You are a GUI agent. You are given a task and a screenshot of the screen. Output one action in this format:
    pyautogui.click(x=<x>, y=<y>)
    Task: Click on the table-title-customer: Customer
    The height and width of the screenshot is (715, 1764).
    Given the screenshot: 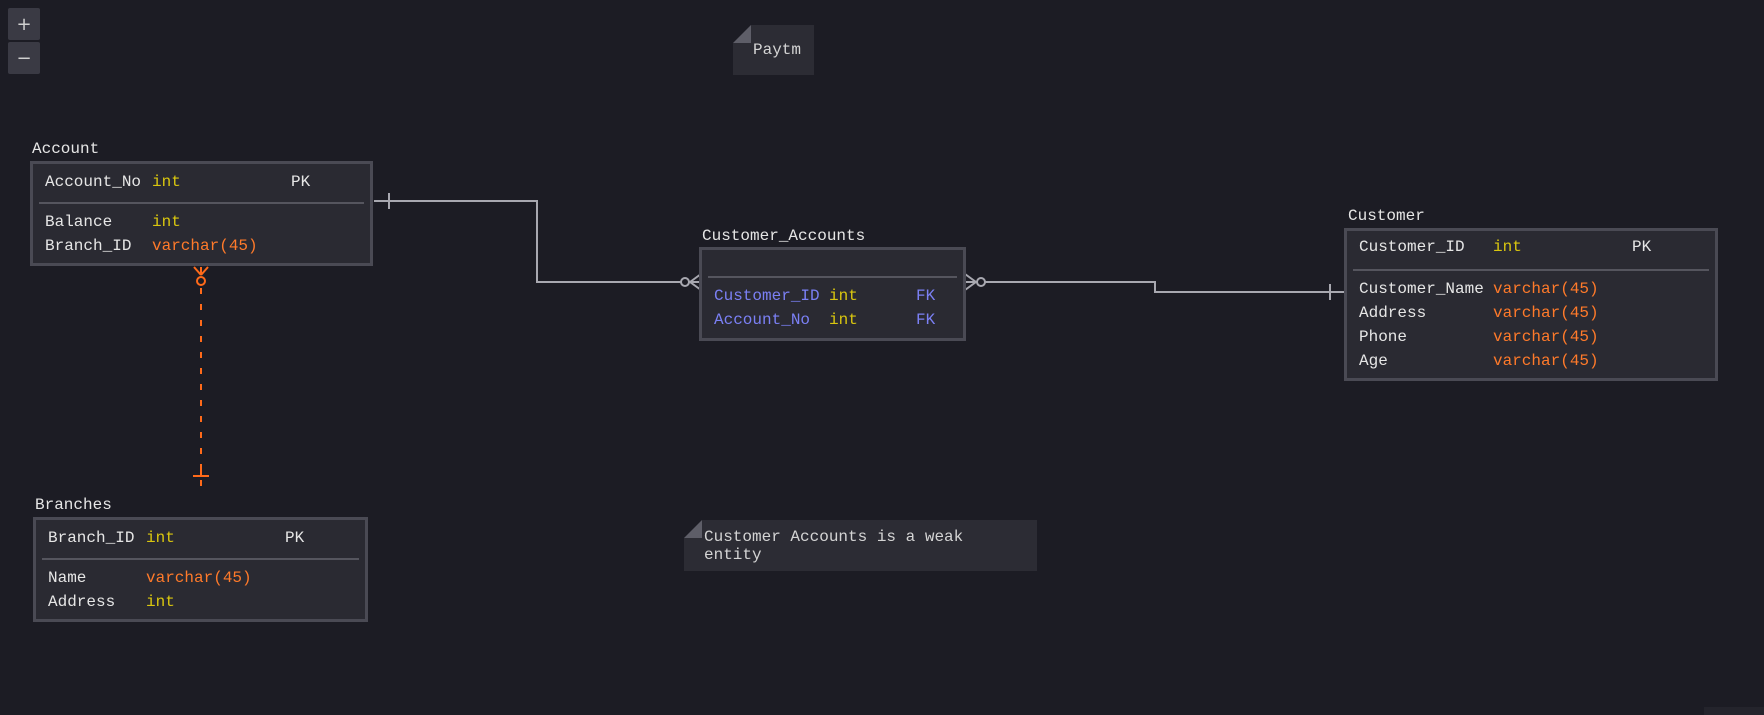 What is the action you would take?
    pyautogui.click(x=1386, y=216)
    